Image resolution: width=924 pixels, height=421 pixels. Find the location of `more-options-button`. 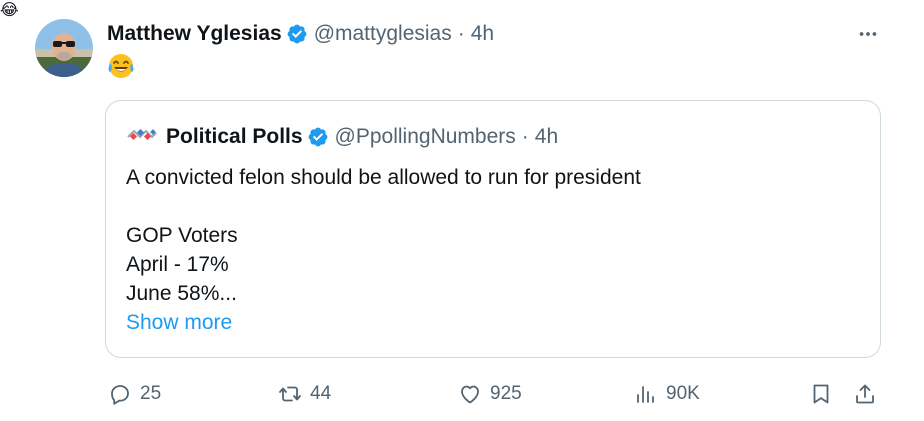

more-options-button is located at coordinates (868, 34).